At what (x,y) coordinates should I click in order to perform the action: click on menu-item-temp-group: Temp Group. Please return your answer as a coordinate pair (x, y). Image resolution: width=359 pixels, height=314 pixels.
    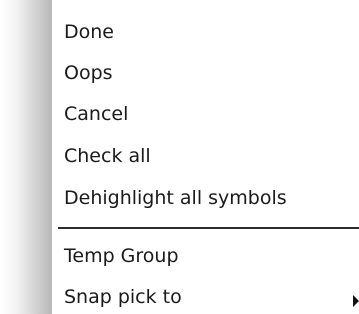
    Looking at the image, I should click on (121, 256).